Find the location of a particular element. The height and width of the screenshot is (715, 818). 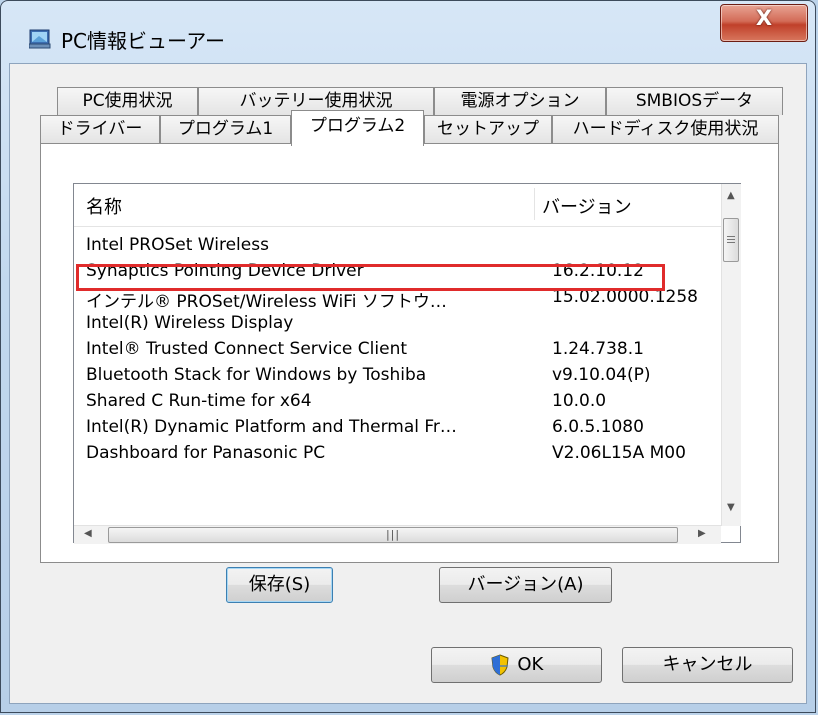

scroll-down-icon: ▼ is located at coordinates (731, 507).